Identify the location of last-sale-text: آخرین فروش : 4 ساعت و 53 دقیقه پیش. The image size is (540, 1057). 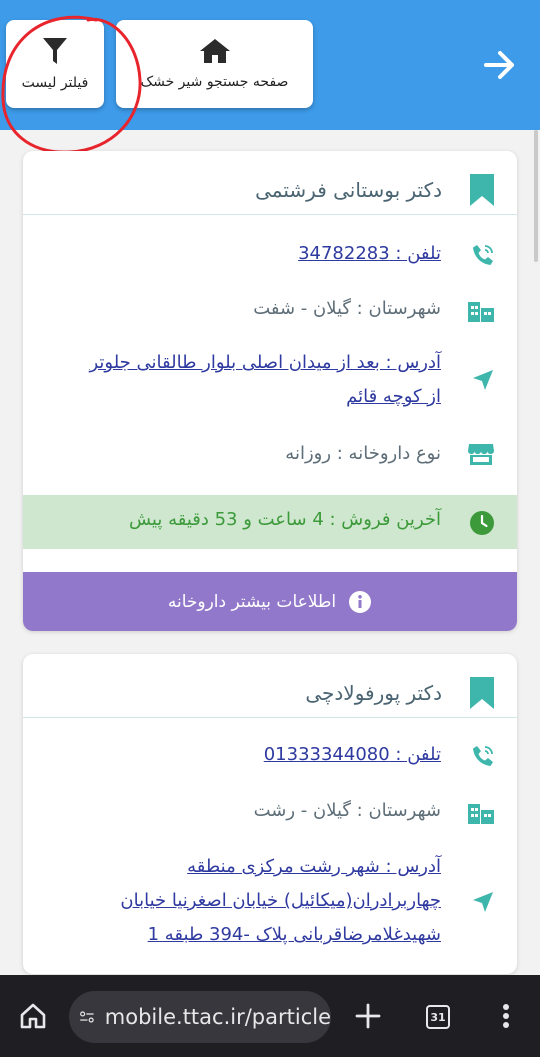
(284, 519).